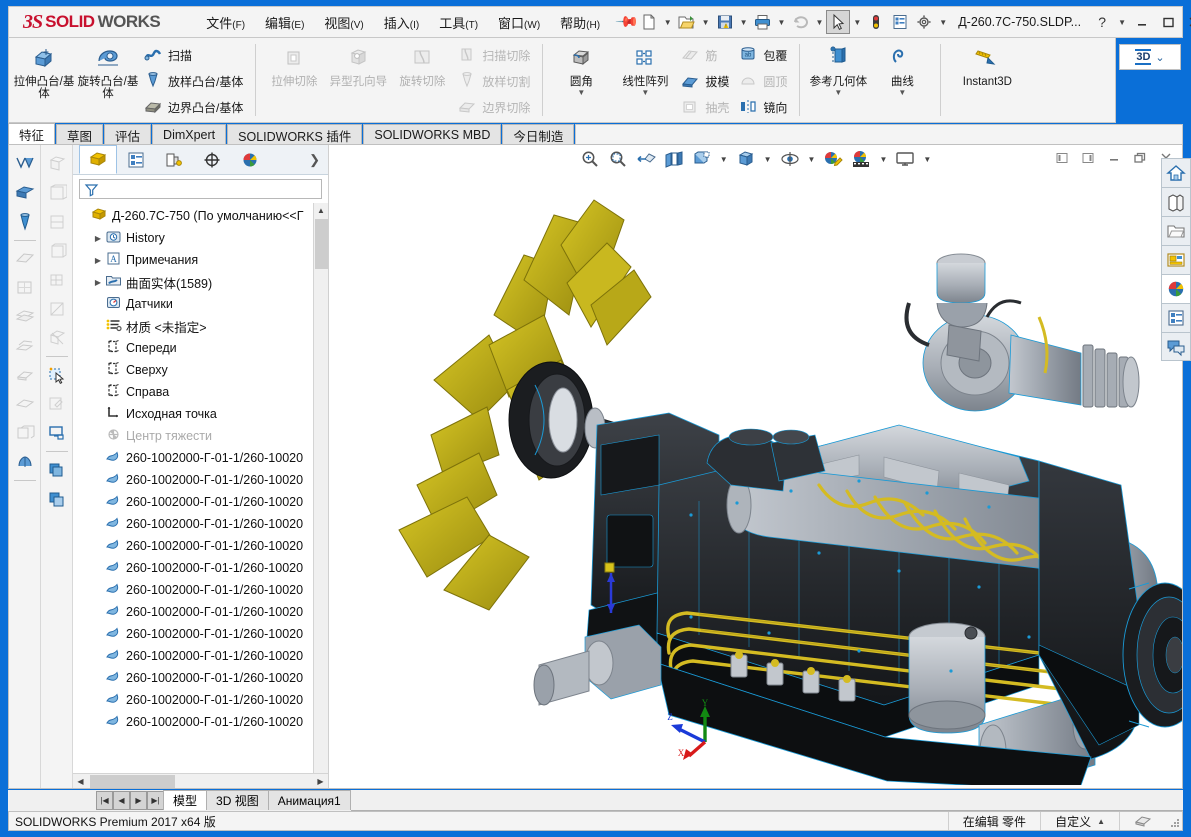 Image resolution: width=1191 pixels, height=837 pixels. Describe the element at coordinates (725, 22) in the screenshot. I see `save-icon: !` at that location.